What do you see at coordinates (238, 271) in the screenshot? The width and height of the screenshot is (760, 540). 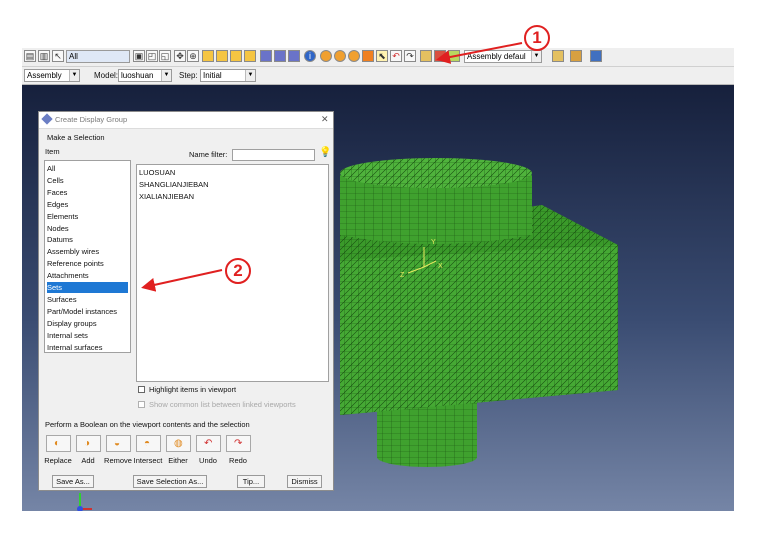 I see `callout-2: 2` at bounding box center [238, 271].